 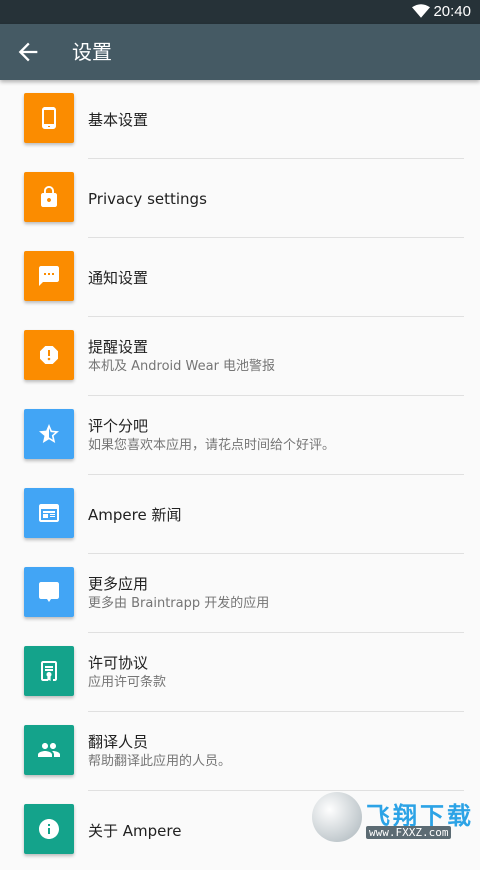 I want to click on watermark-logo-icon, so click(x=337, y=817).